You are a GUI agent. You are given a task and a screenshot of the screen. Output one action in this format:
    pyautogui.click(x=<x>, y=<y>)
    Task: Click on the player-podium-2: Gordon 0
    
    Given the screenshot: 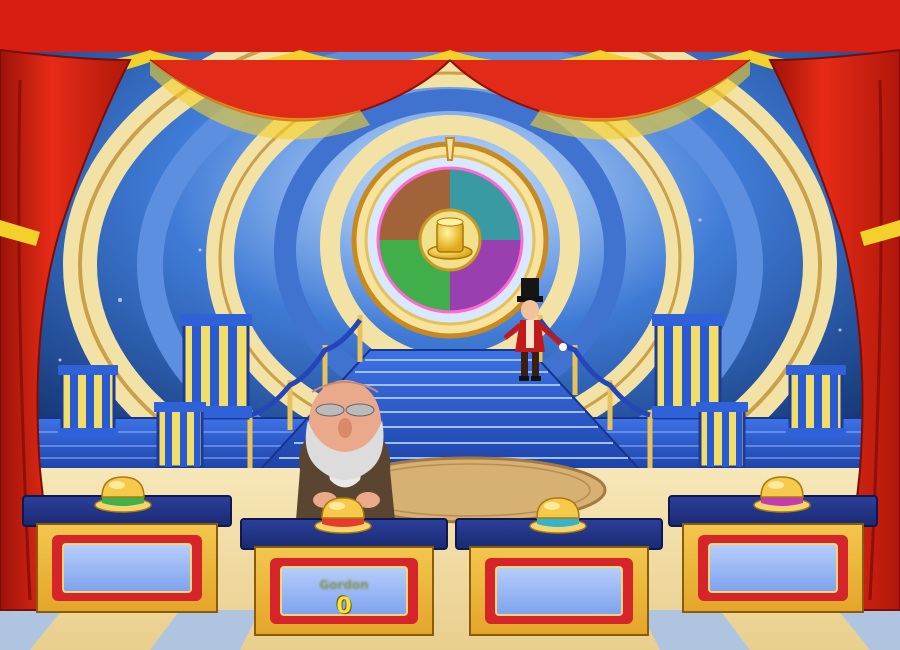 What is the action you would take?
    pyautogui.click(x=344, y=577)
    